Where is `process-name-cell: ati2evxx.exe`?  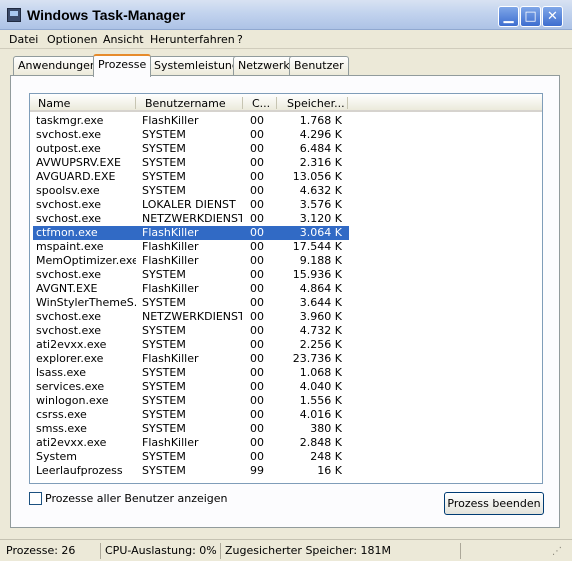
process-name-cell: ati2evxx.exe is located at coordinates (71, 442).